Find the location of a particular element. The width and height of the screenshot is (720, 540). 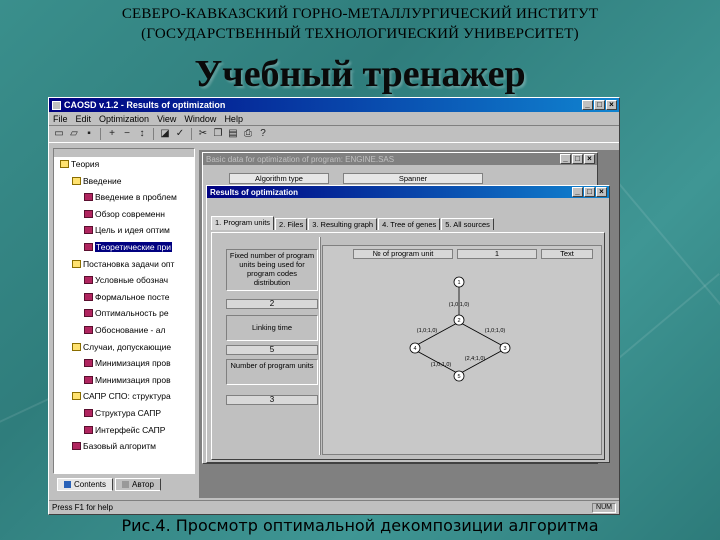

units-count-label: Number of program units is located at coordinates (272, 372).